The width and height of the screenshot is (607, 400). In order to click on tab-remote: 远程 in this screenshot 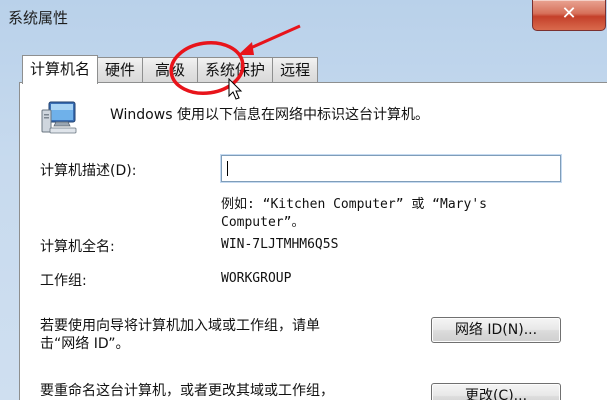, I will do `click(295, 69)`.